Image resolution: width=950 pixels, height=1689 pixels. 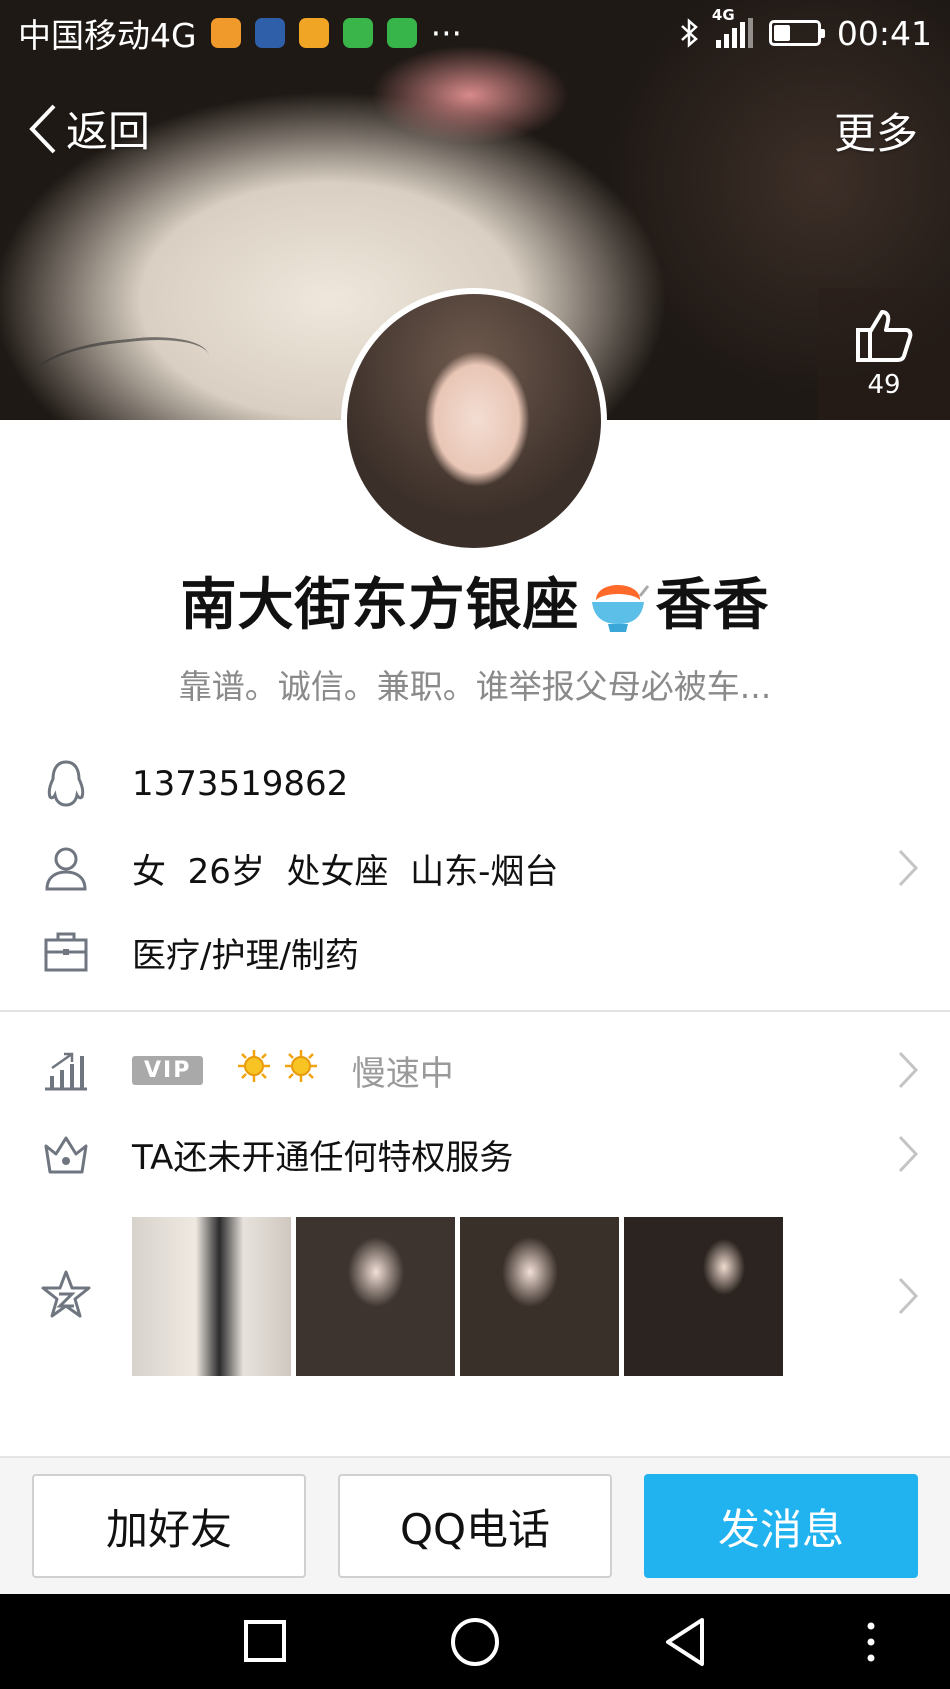 I want to click on overflow-menu-icon, so click(x=871, y=1642).